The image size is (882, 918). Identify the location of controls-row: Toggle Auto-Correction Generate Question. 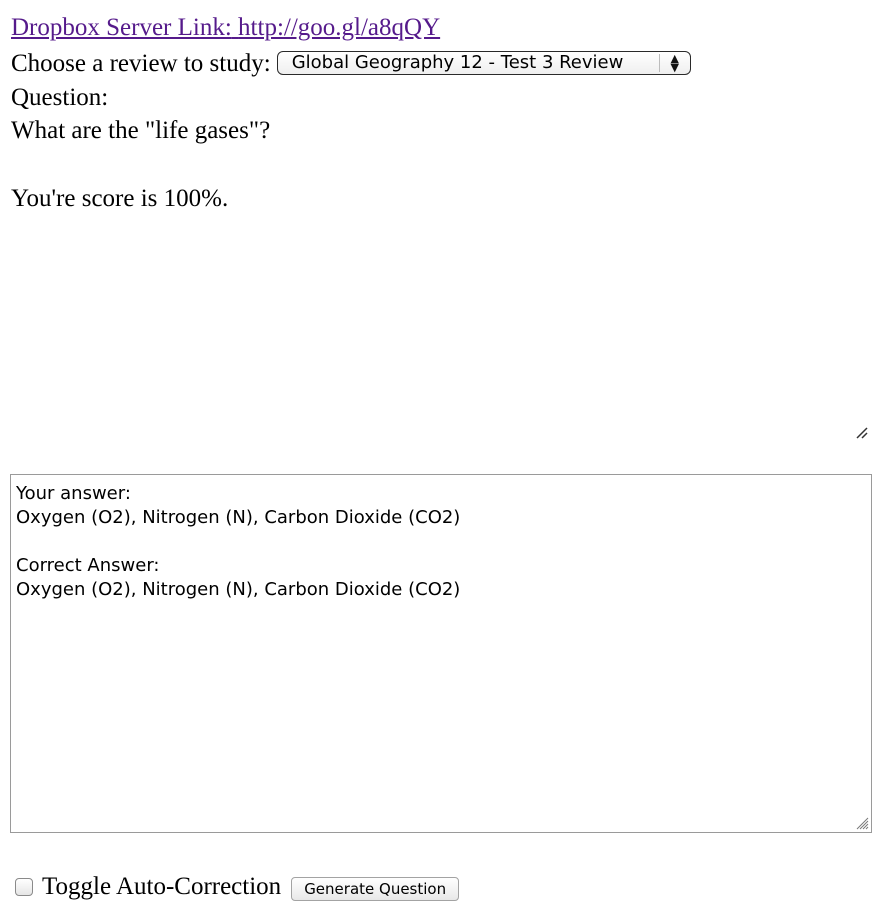
(237, 887).